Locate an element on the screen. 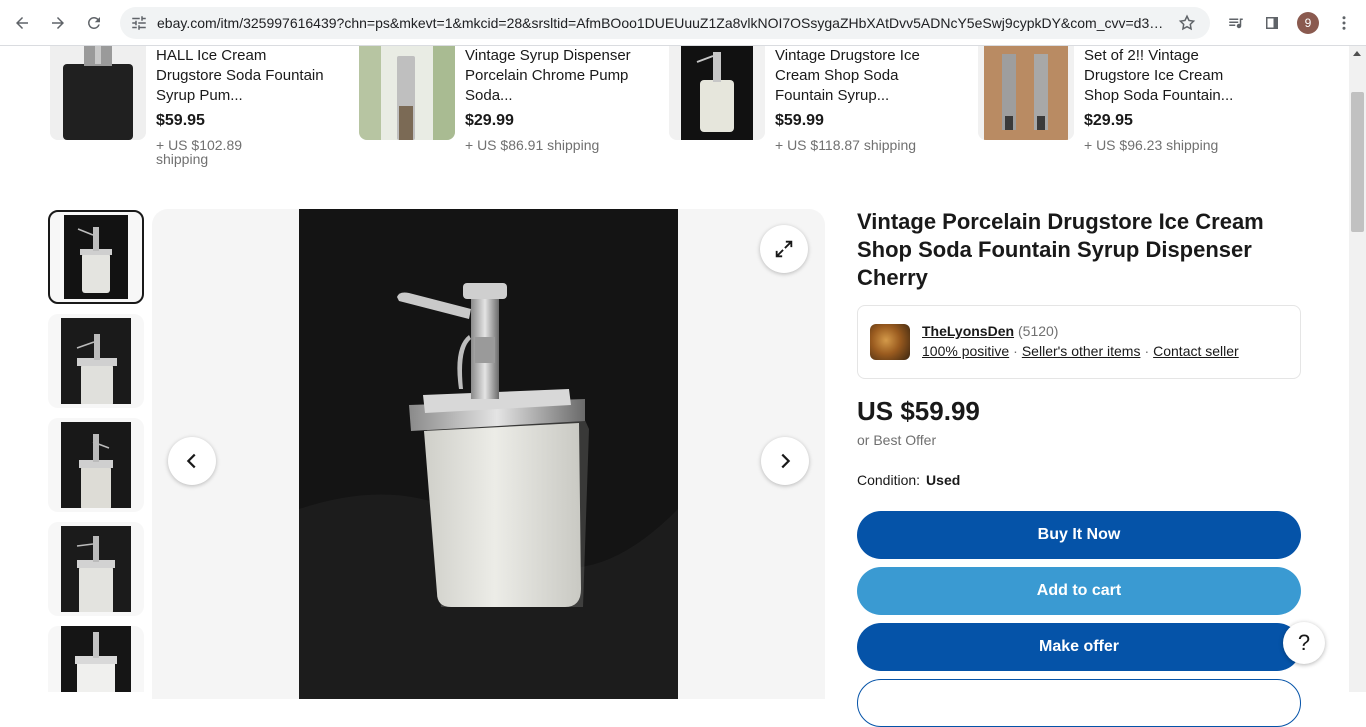 Image resolution: width=1366 pixels, height=727 pixels. tune-icon is located at coordinates (139, 23).